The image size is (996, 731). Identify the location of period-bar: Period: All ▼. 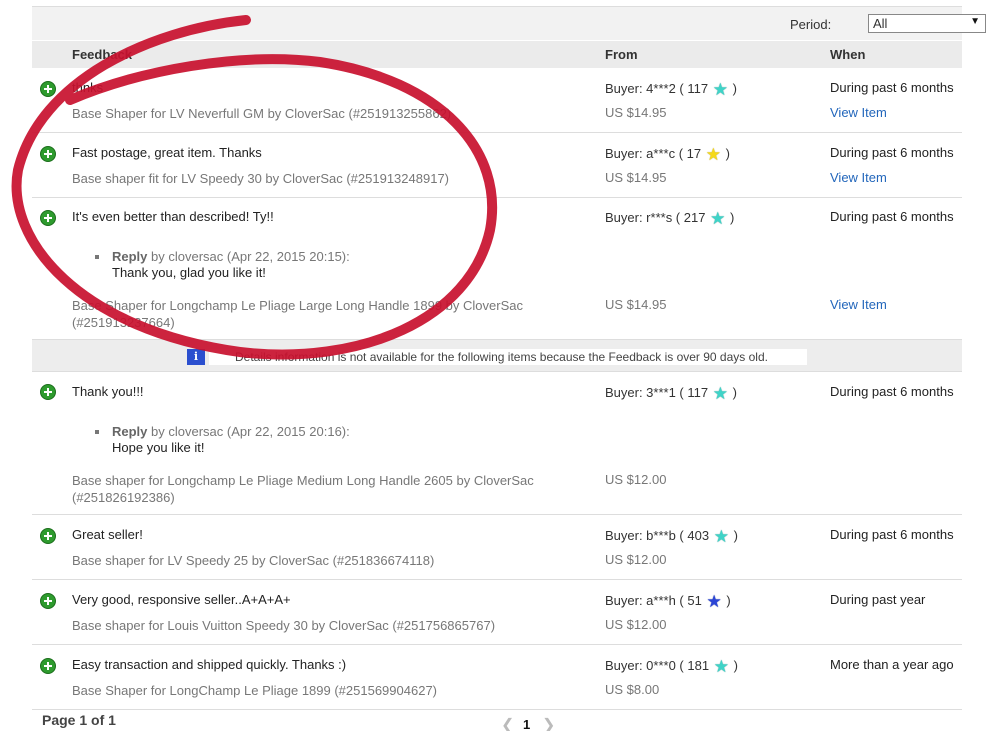
(509, 23).